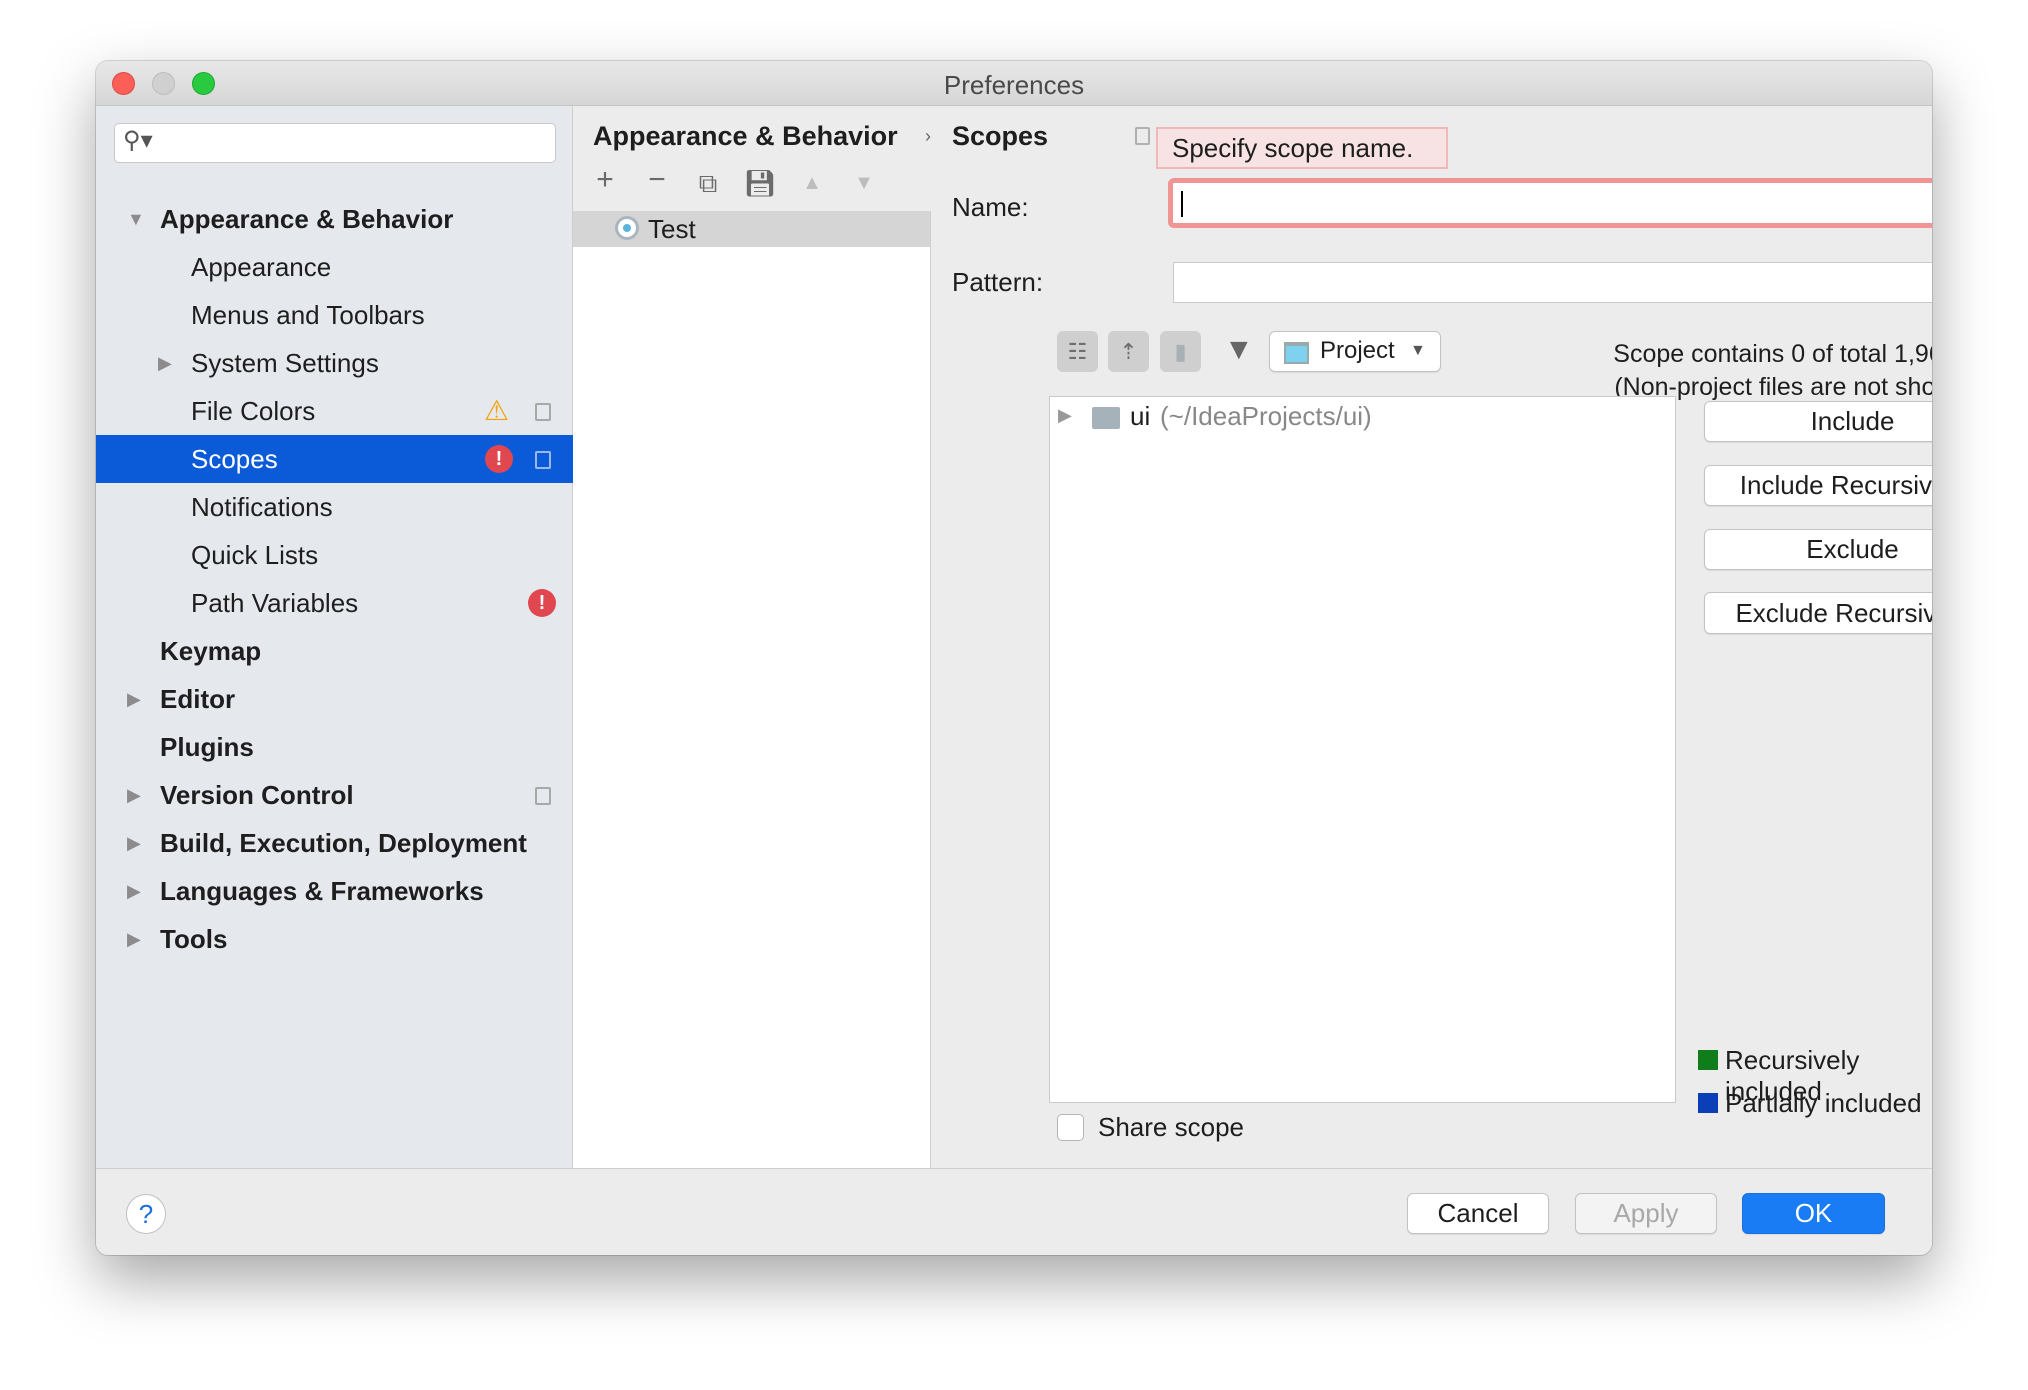  I want to click on sidebar-item-notifications: Notifications, so click(334, 507).